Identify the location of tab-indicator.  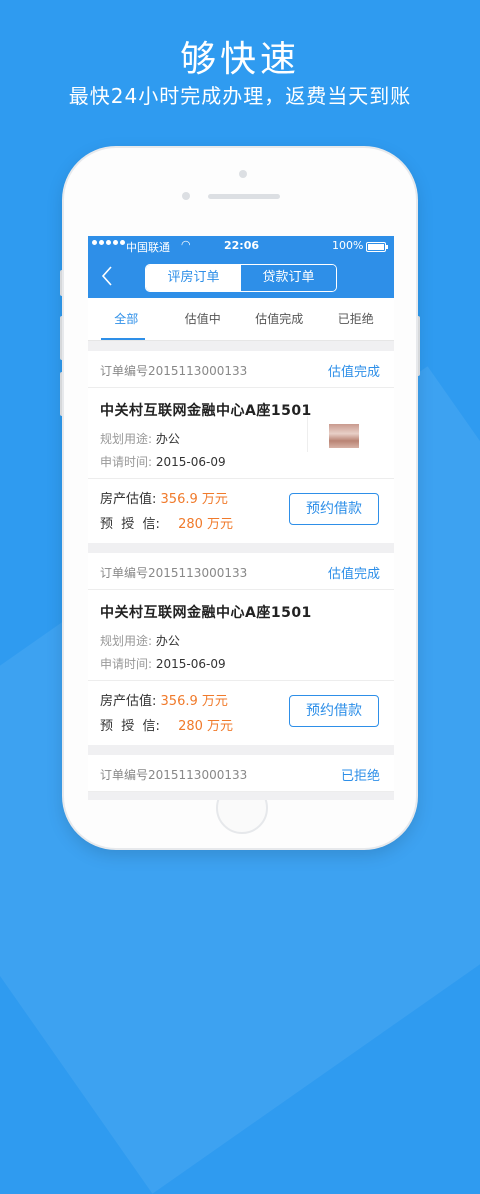
(123, 339).